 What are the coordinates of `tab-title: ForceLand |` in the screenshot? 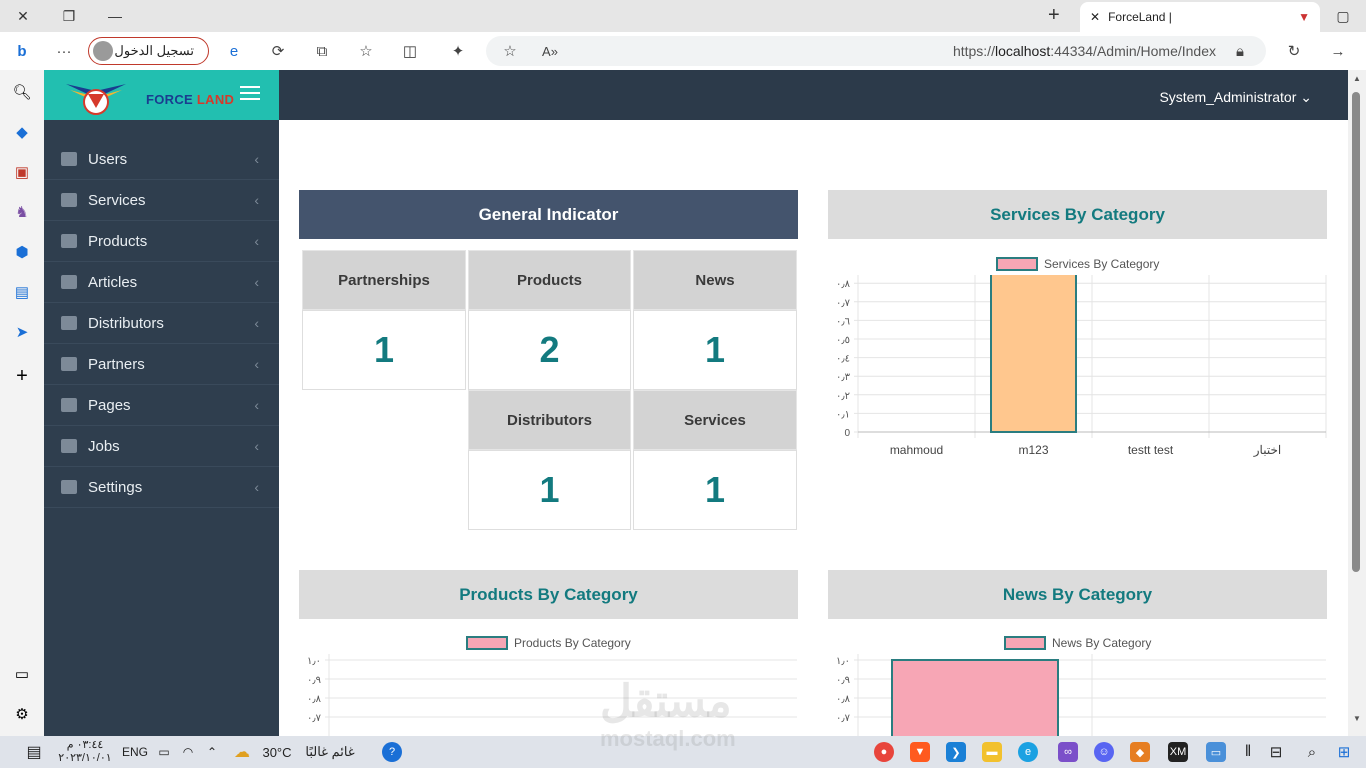 It's located at (1140, 17).